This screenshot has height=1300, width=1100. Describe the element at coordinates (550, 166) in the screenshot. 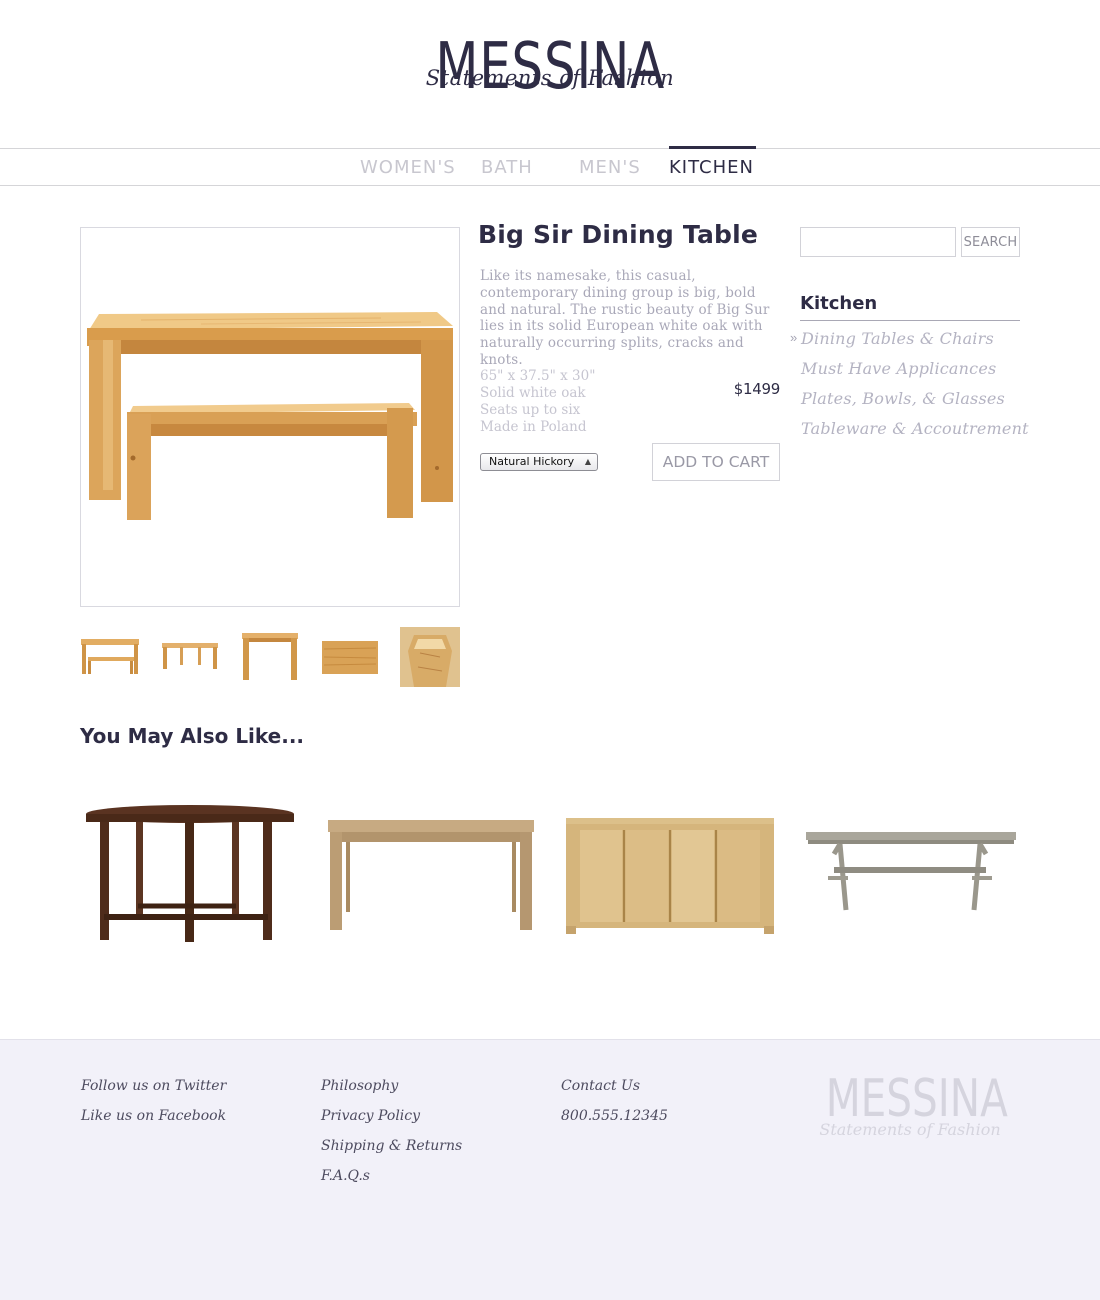

I see `main-nav: WOMEN'S BATH MEN'S KITCHEN` at that location.